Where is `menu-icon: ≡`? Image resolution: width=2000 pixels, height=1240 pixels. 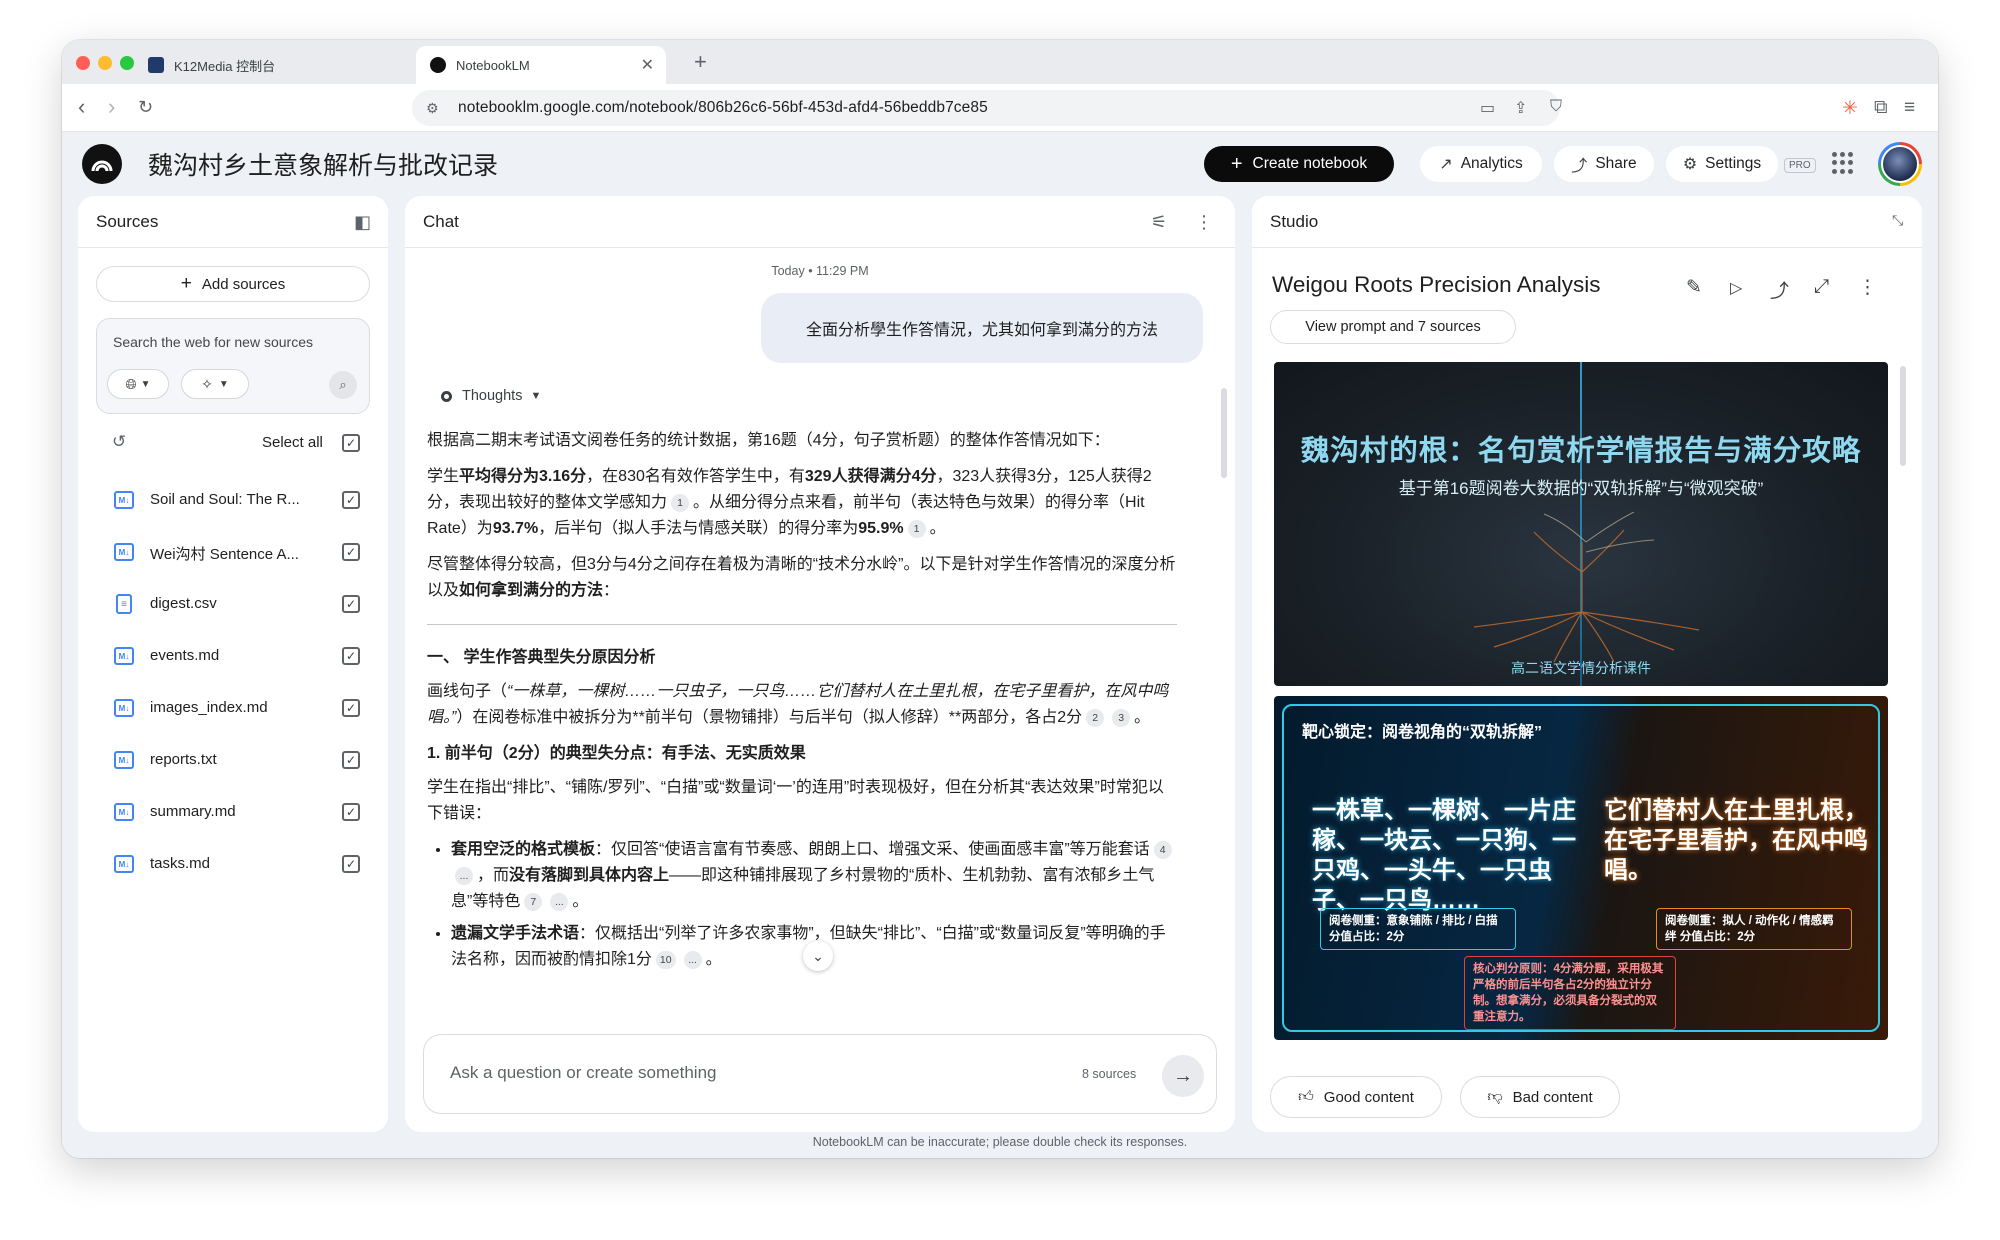
menu-icon: ≡ is located at coordinates (1909, 108).